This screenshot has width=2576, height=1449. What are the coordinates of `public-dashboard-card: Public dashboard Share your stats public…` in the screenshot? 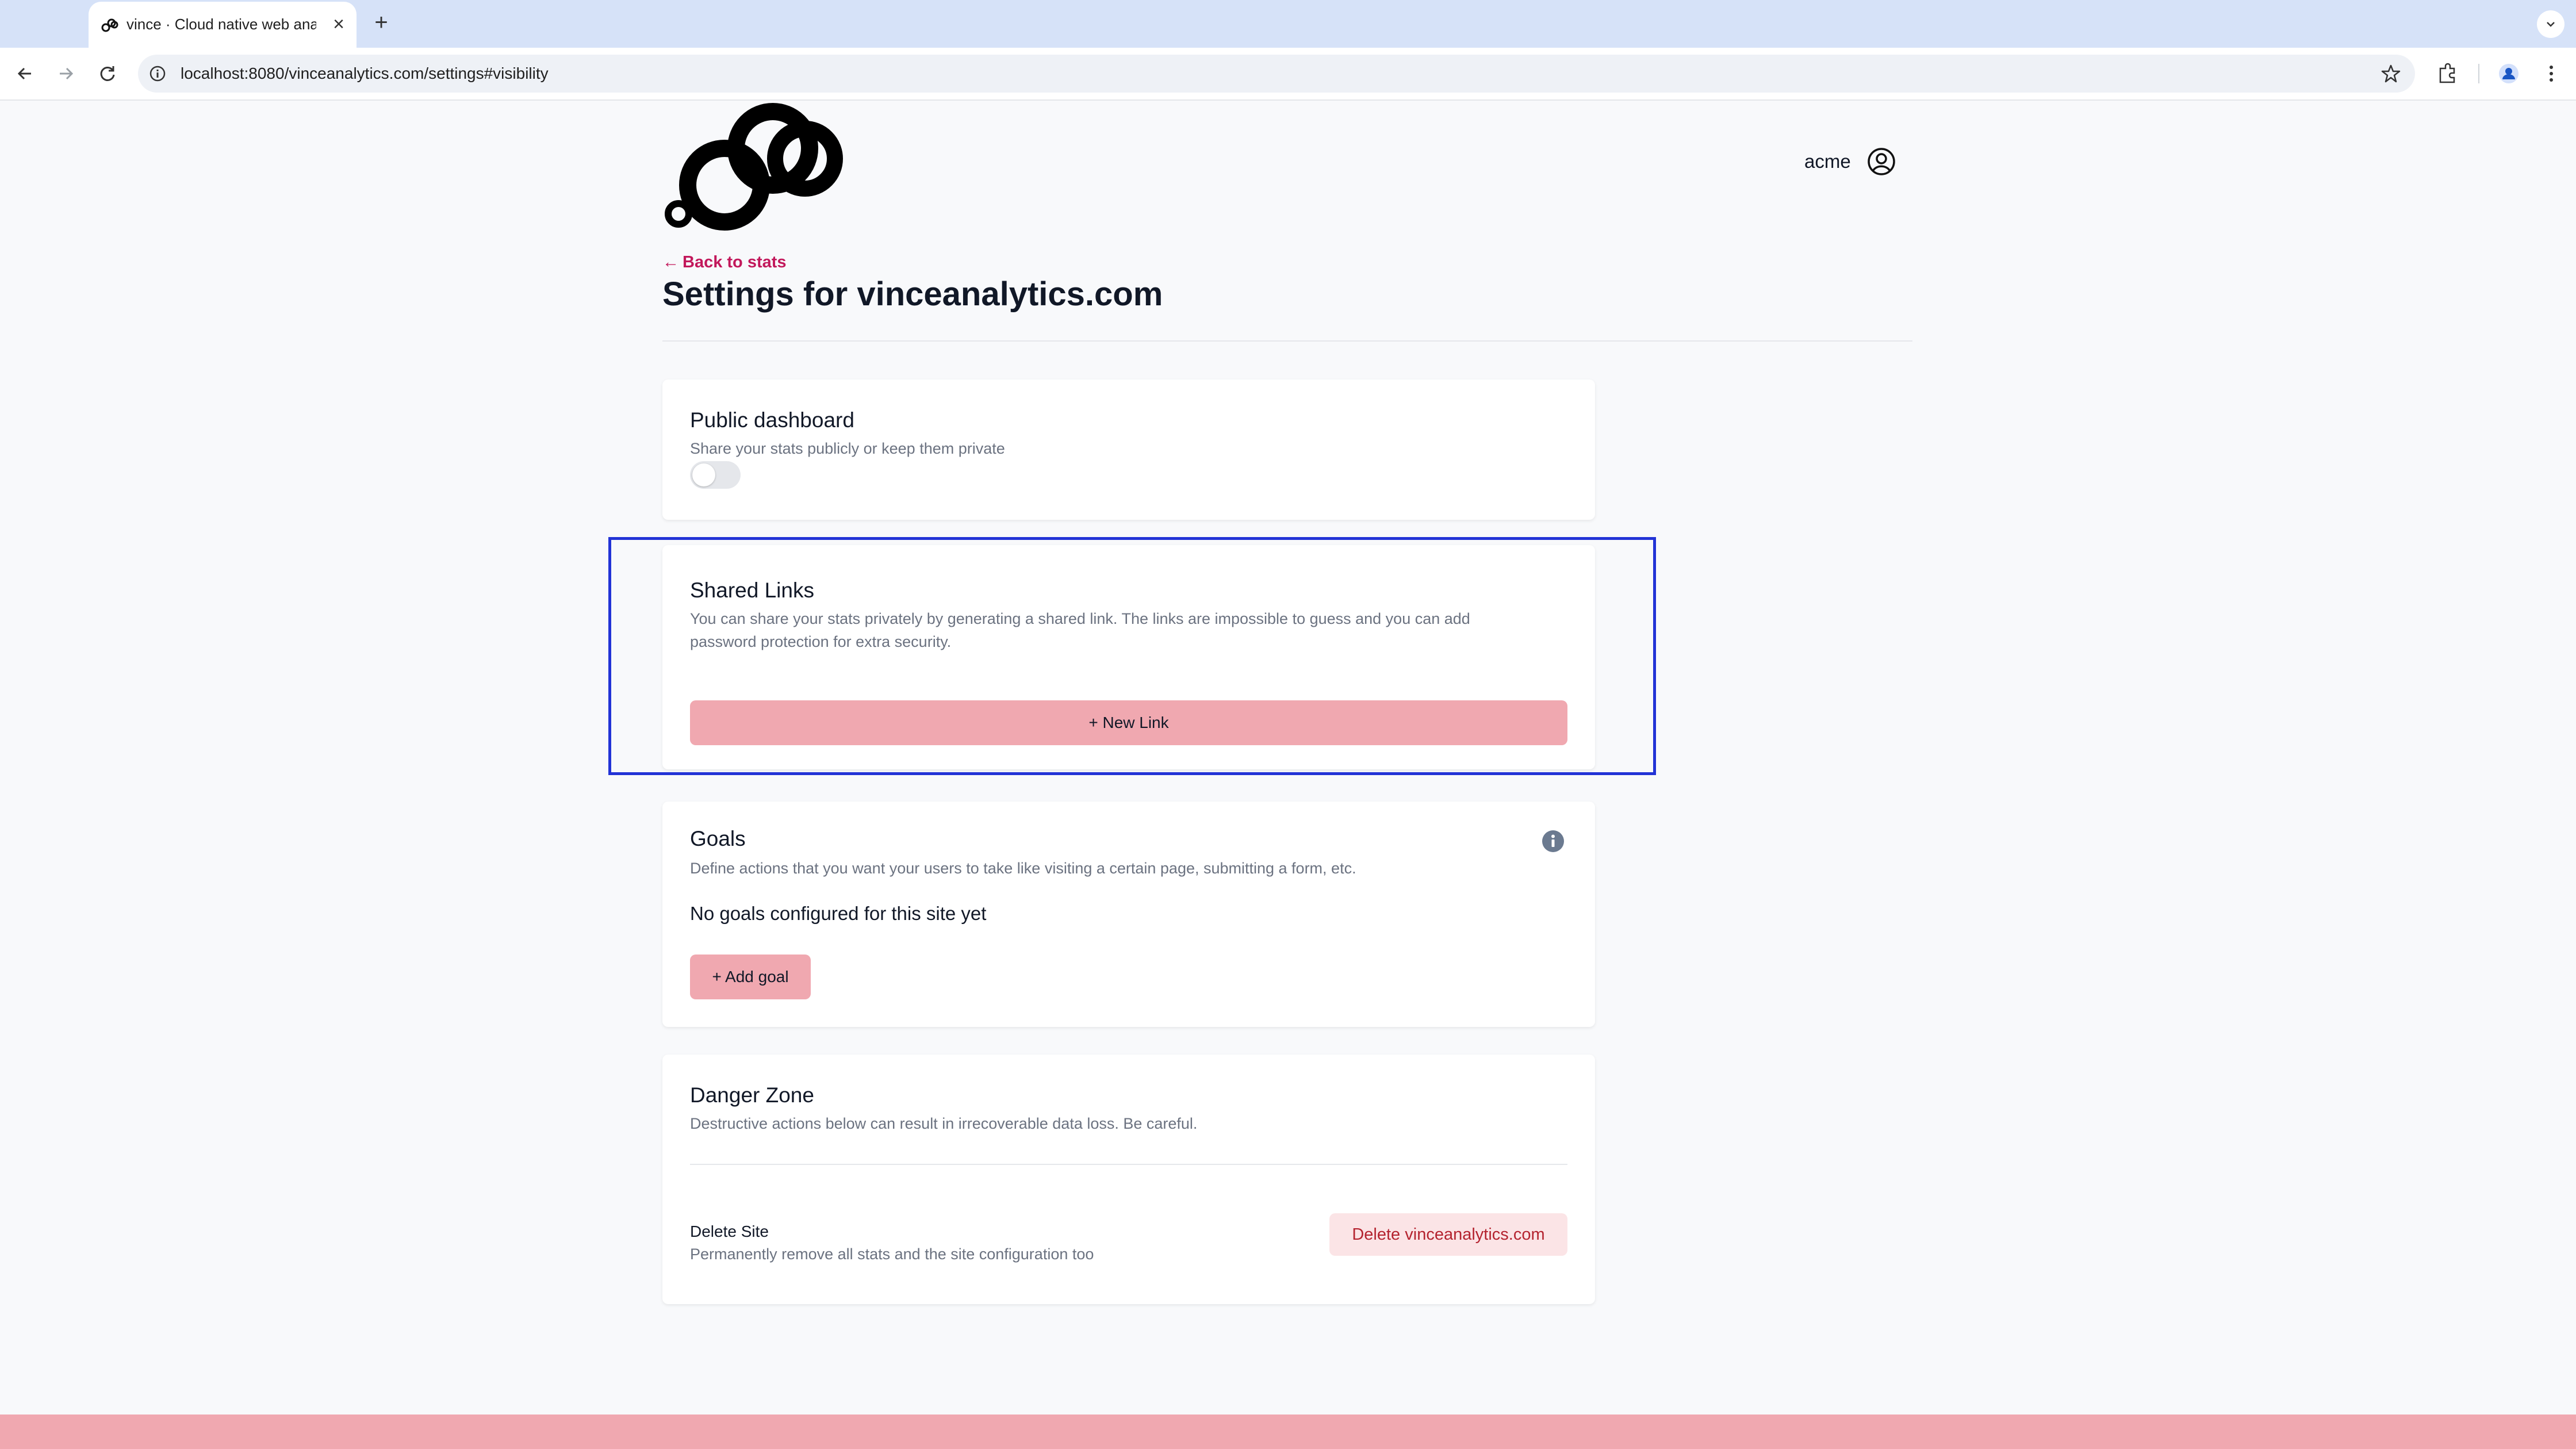 It's located at (1128, 449).